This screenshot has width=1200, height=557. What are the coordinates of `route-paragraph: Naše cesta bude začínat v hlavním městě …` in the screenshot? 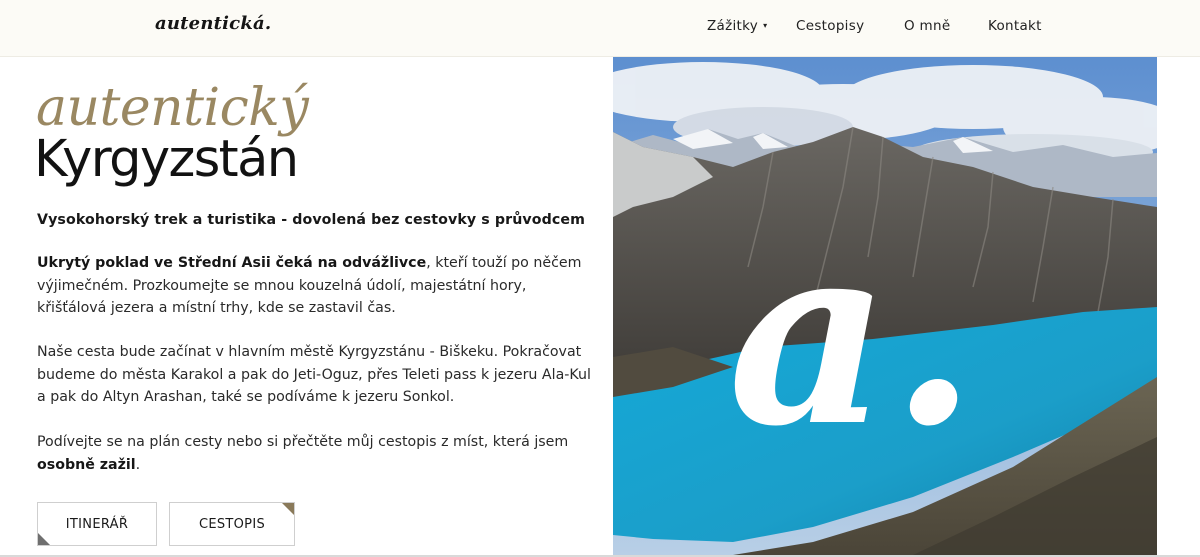 It's located at (314, 374).